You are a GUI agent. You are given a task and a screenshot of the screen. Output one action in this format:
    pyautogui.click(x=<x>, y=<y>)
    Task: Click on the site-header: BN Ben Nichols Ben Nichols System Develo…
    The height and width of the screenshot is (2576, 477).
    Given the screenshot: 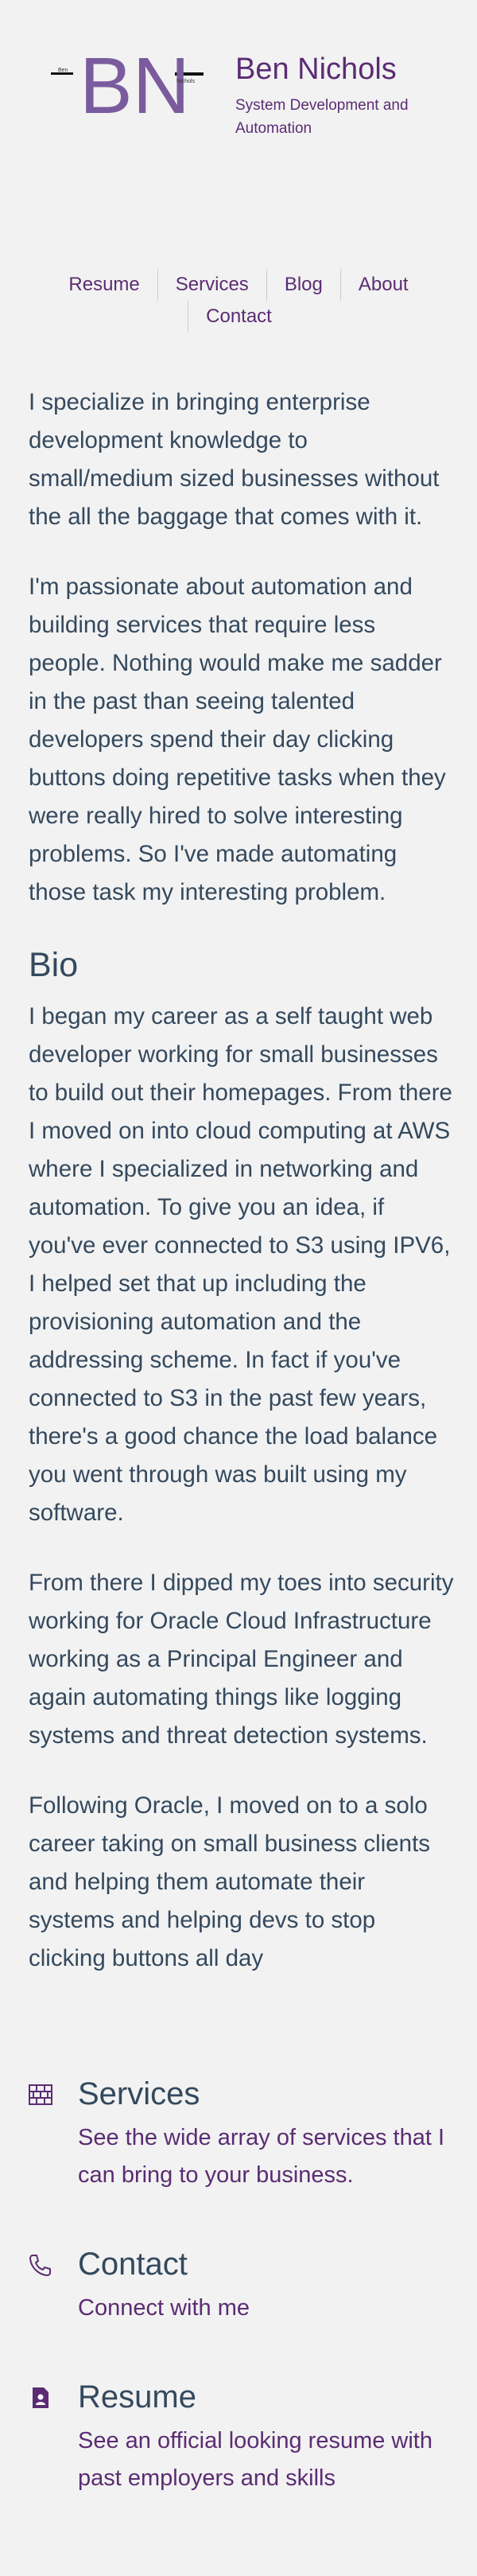 What is the action you would take?
    pyautogui.click(x=238, y=116)
    